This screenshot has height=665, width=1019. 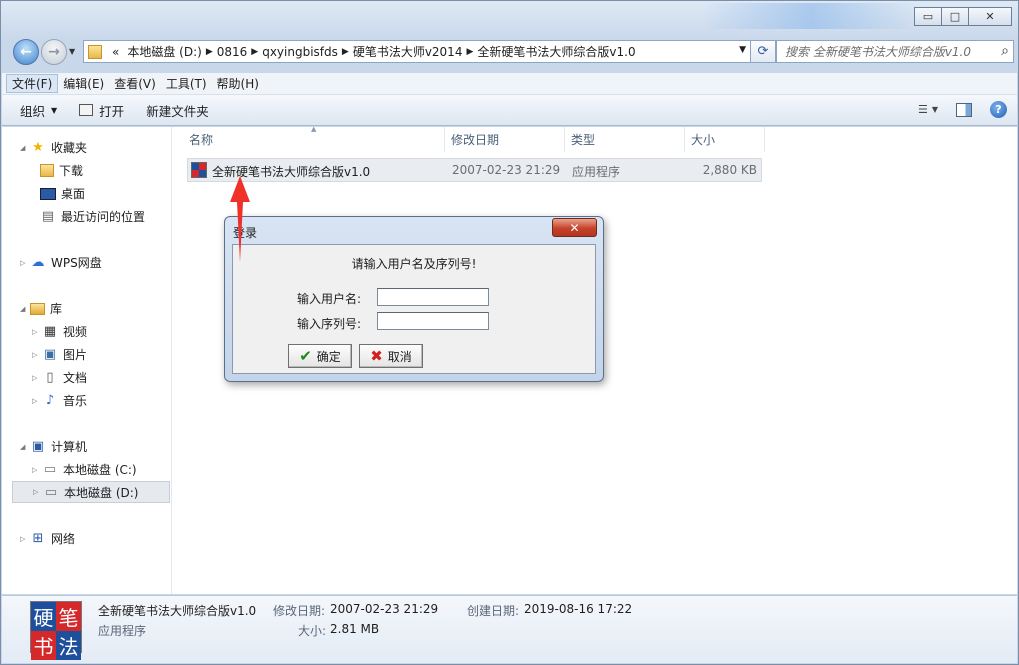 What do you see at coordinates (59, 377) in the screenshot?
I see `nav-documents: ▷ ▯ 文档` at bounding box center [59, 377].